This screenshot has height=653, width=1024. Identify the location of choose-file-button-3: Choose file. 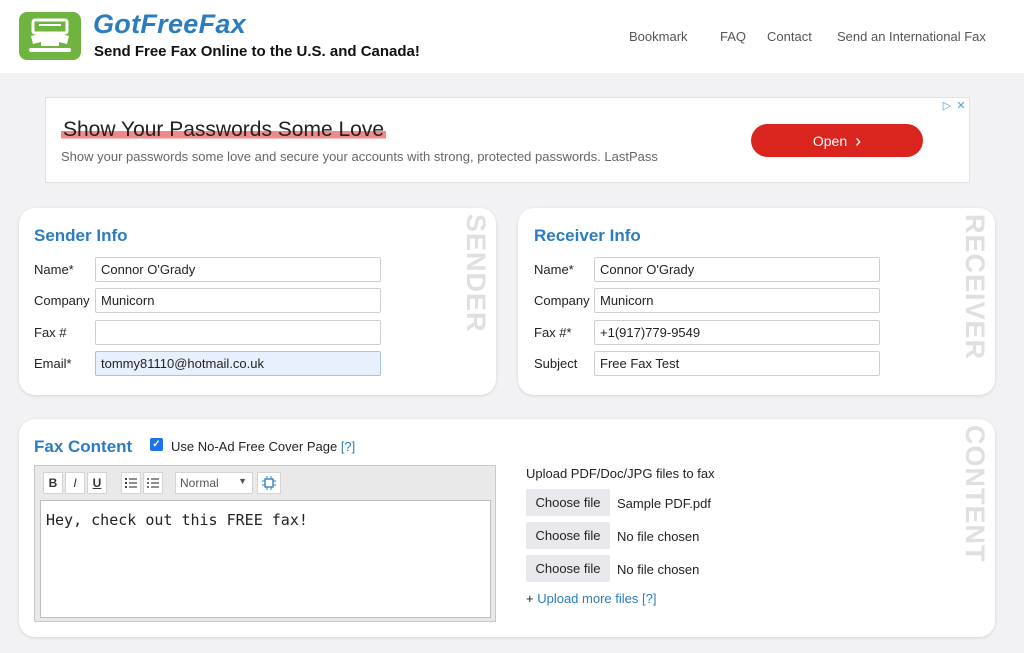
(568, 568).